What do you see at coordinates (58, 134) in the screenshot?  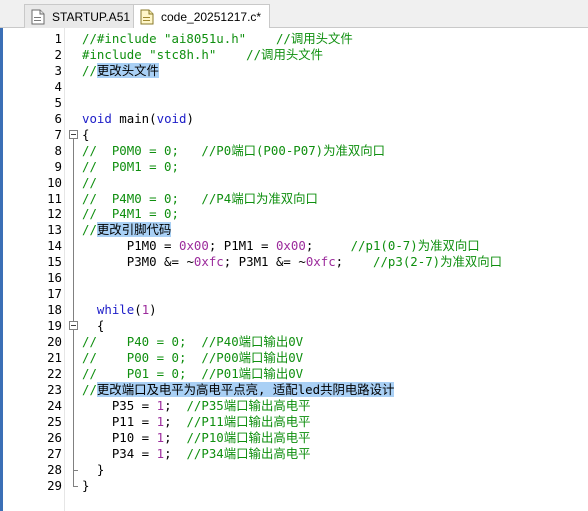 I see `line-number: 7` at bounding box center [58, 134].